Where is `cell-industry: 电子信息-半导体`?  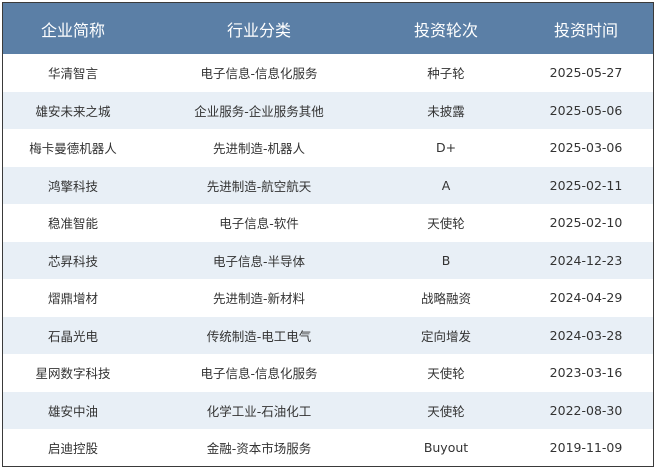 cell-industry: 电子信息-半导体 is located at coordinates (258, 261).